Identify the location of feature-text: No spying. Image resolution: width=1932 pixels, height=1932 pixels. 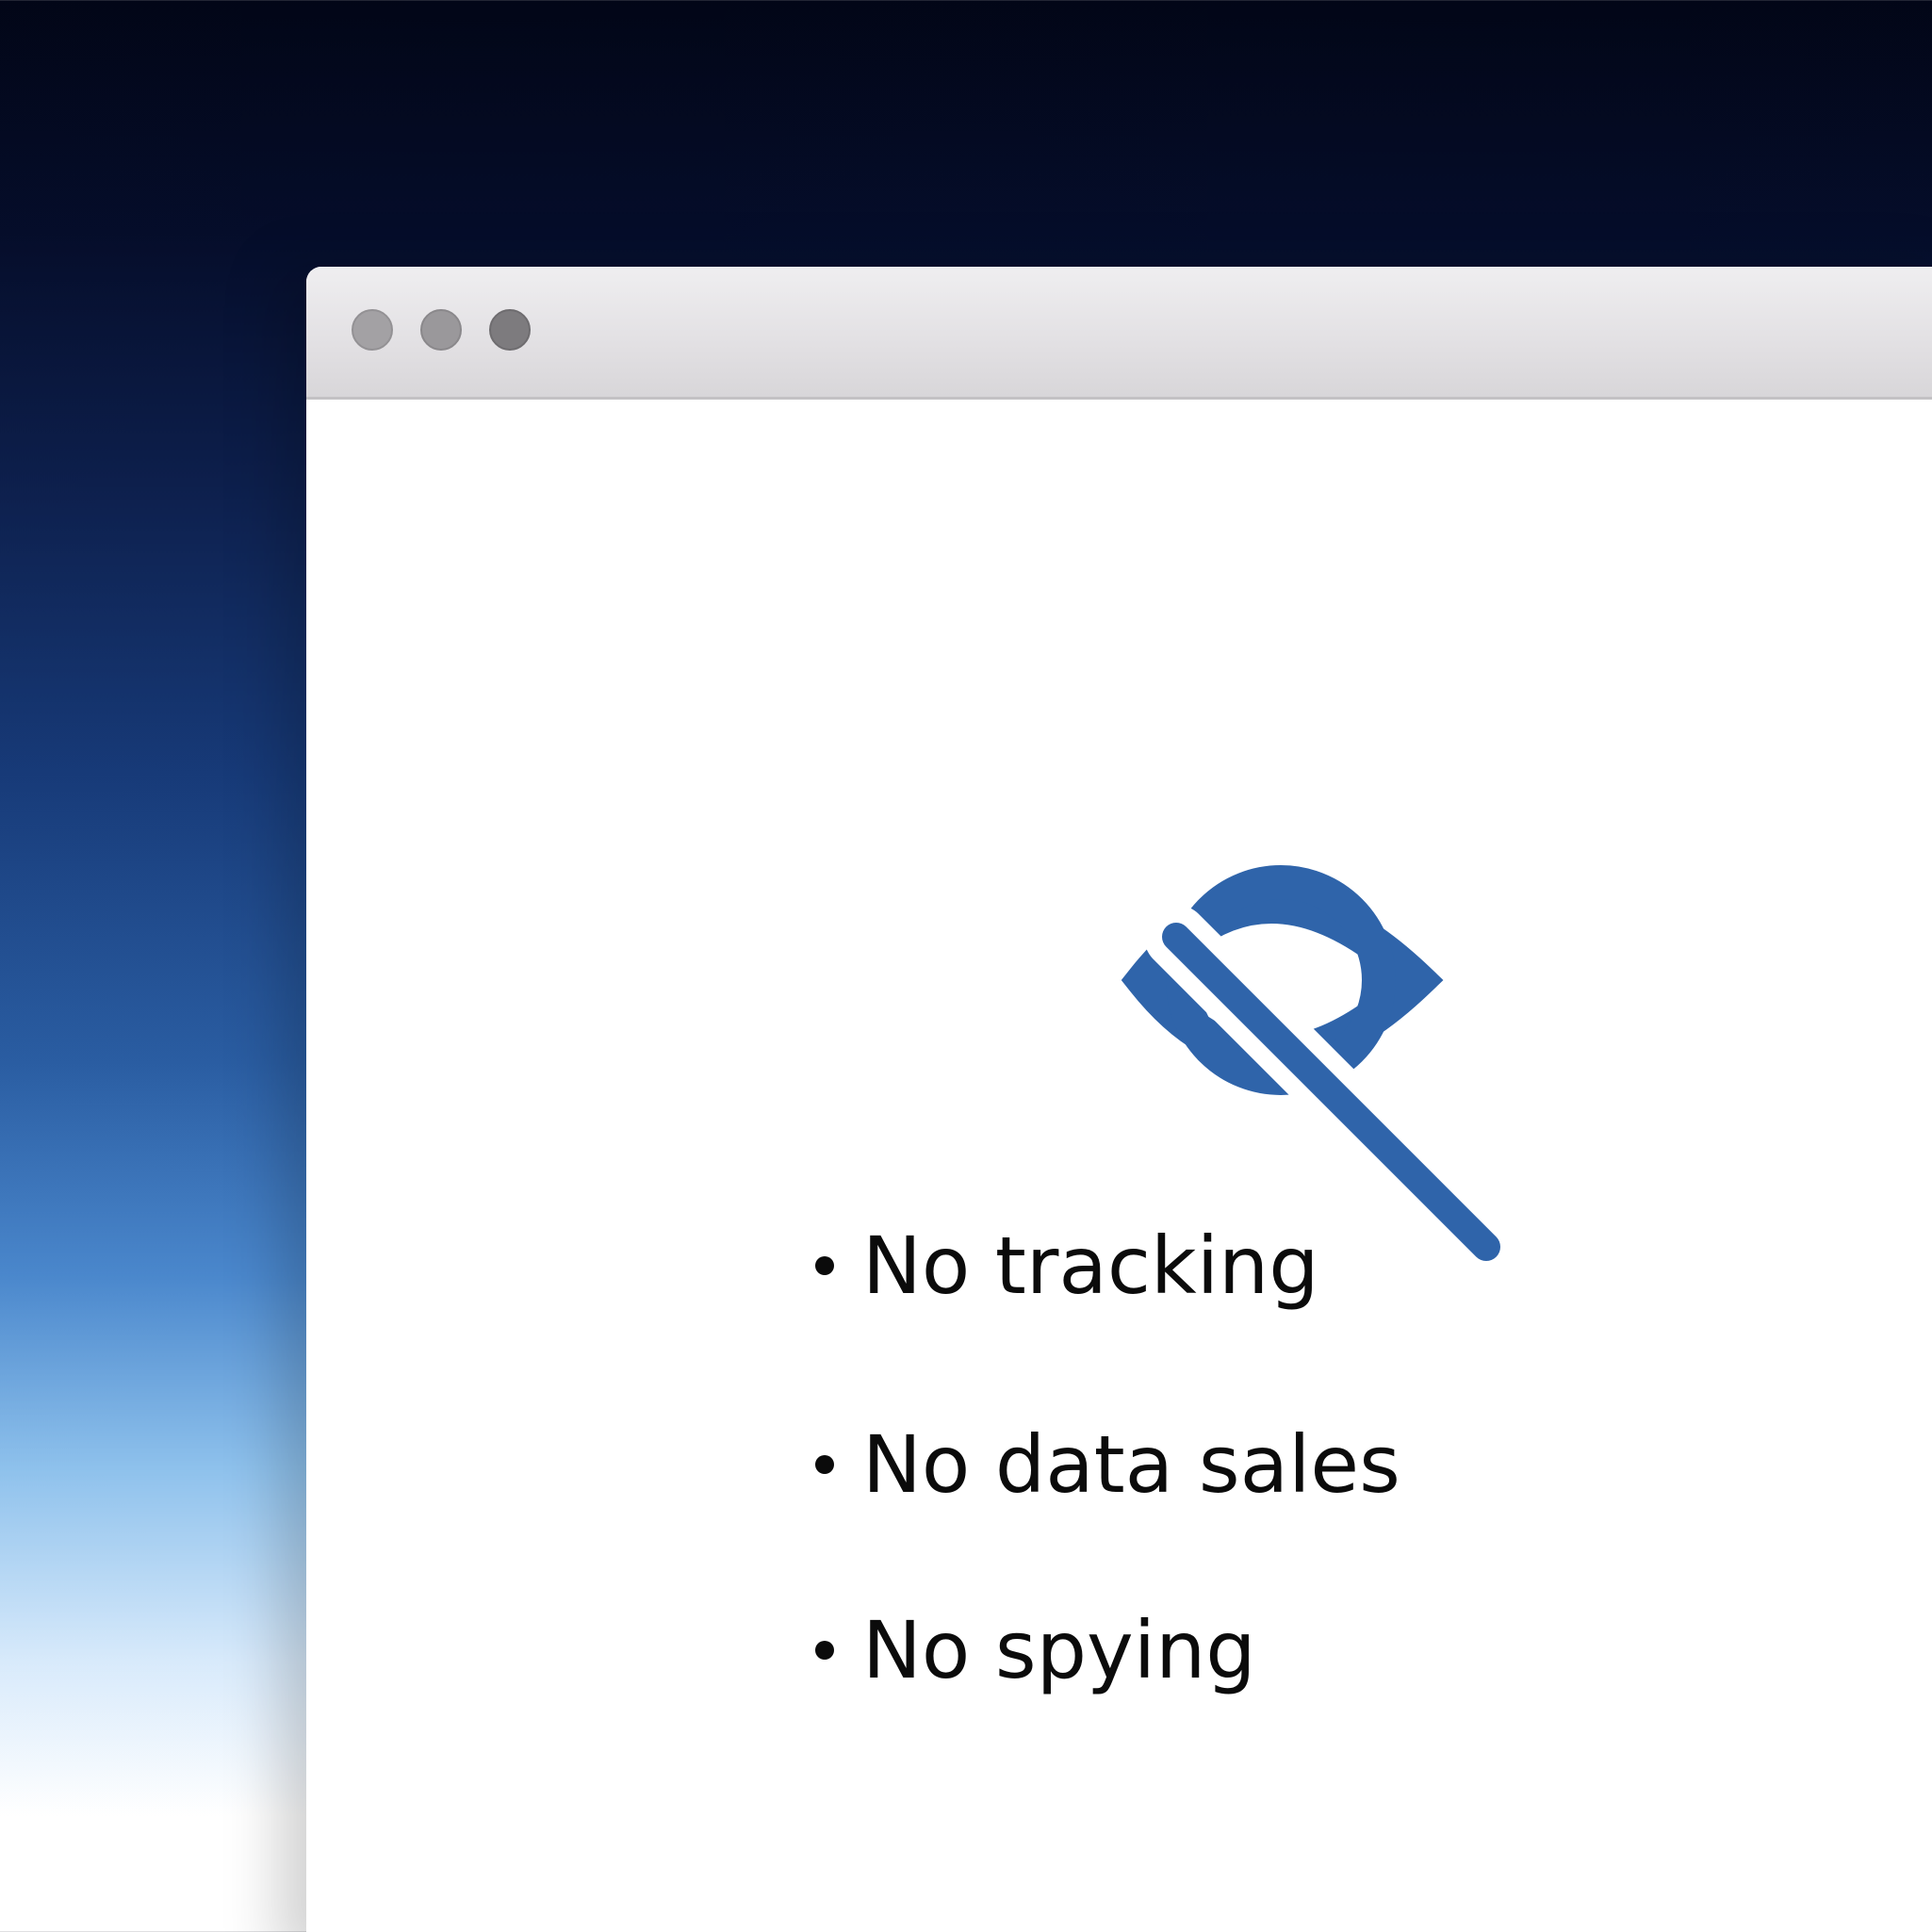
(1059, 1650).